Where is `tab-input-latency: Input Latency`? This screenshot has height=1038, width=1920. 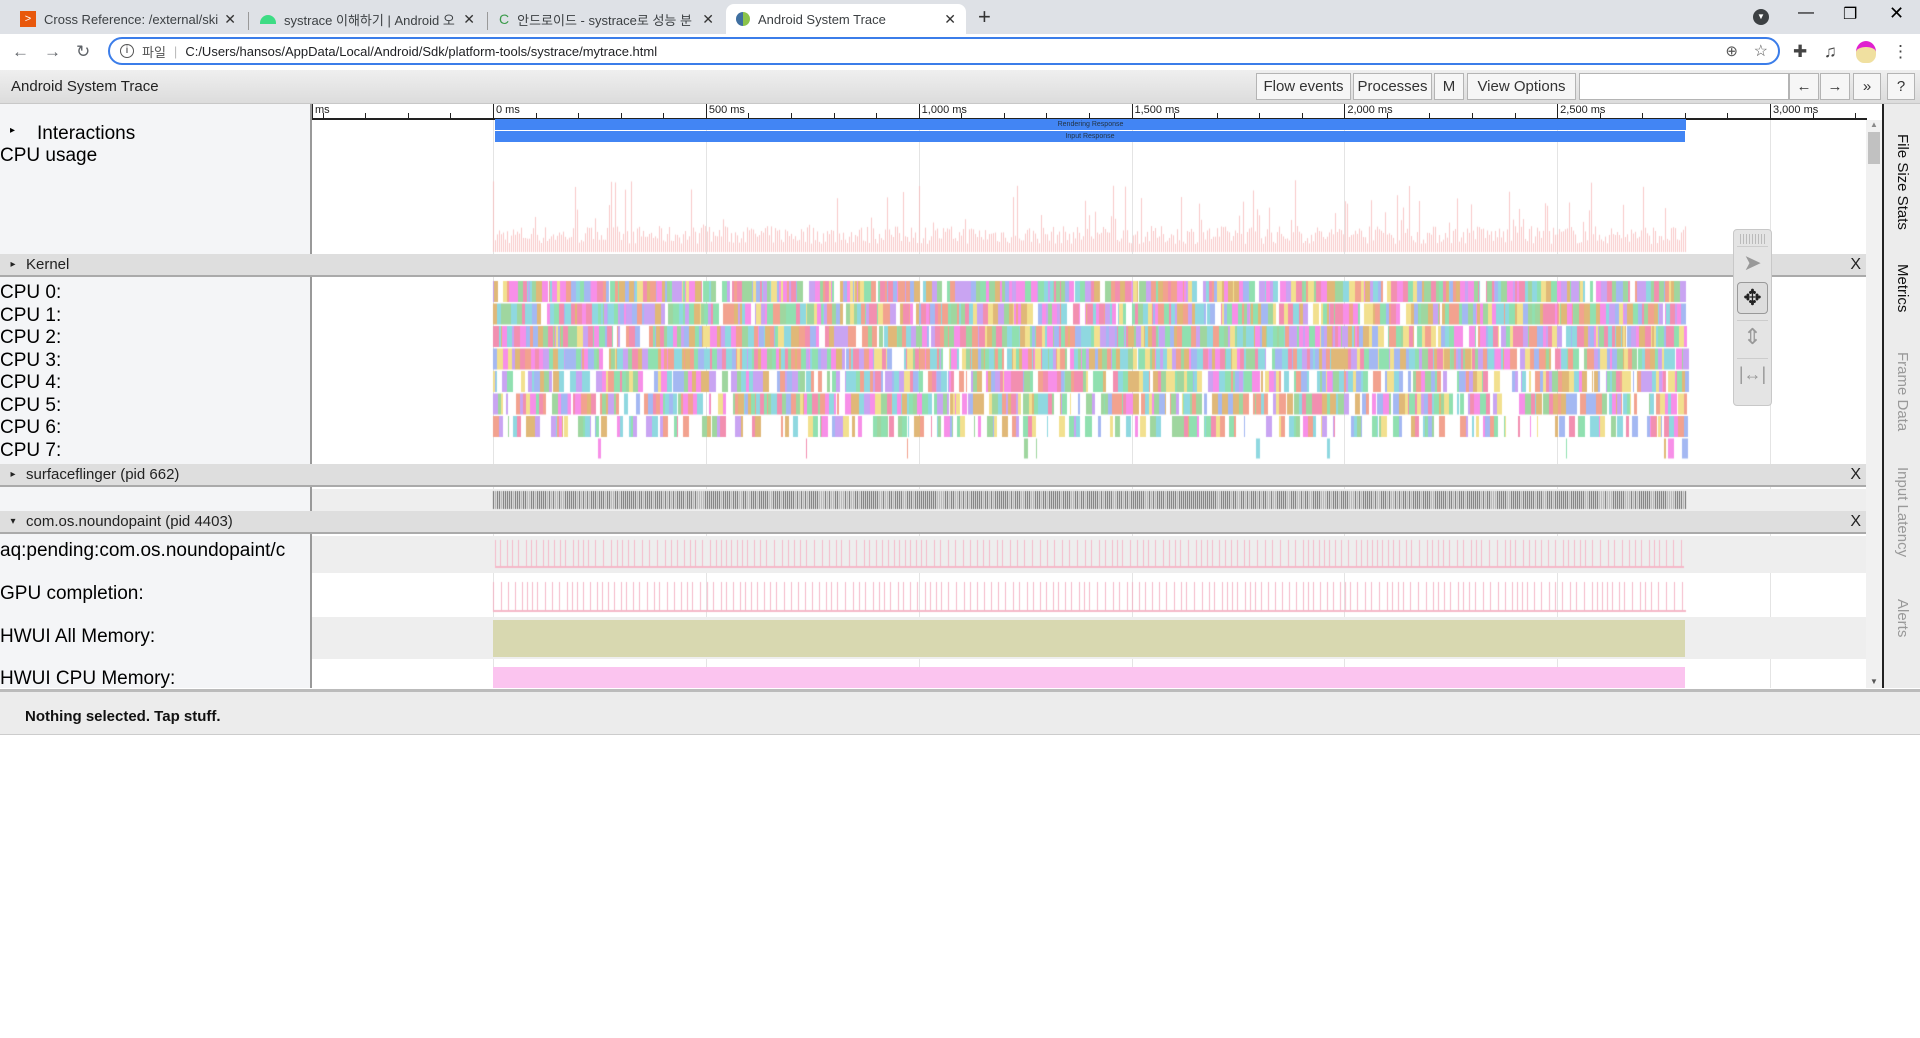 tab-input-latency: Input Latency is located at coordinates (1902, 512).